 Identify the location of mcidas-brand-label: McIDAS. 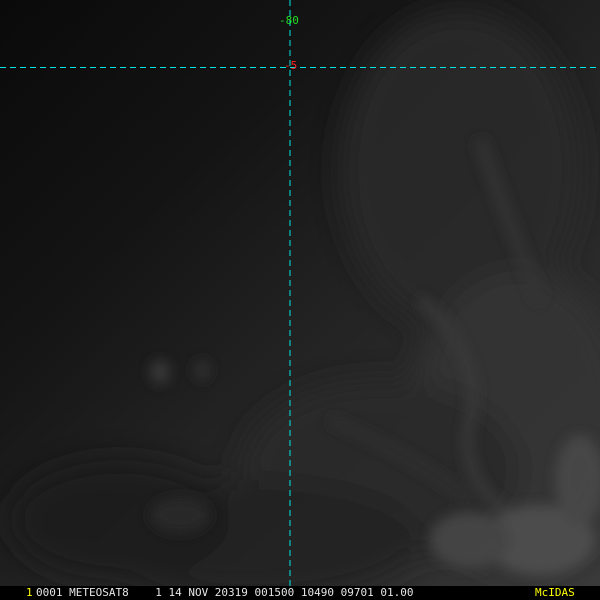
(555, 592).